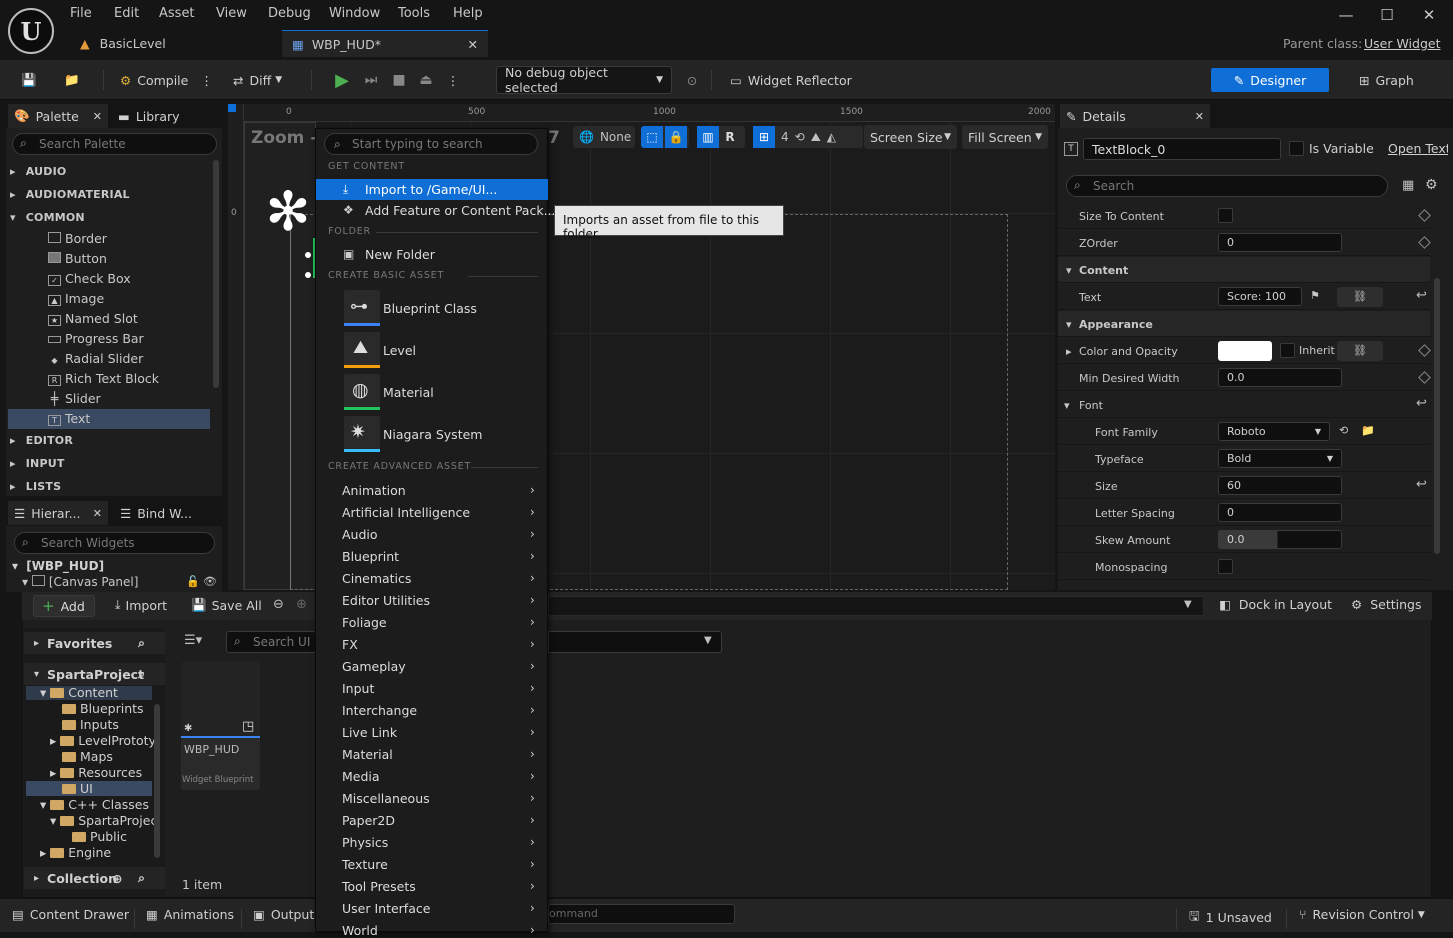  Describe the element at coordinates (386, 908) in the screenshot. I see `menu-item-user-interface: User Interface` at that location.